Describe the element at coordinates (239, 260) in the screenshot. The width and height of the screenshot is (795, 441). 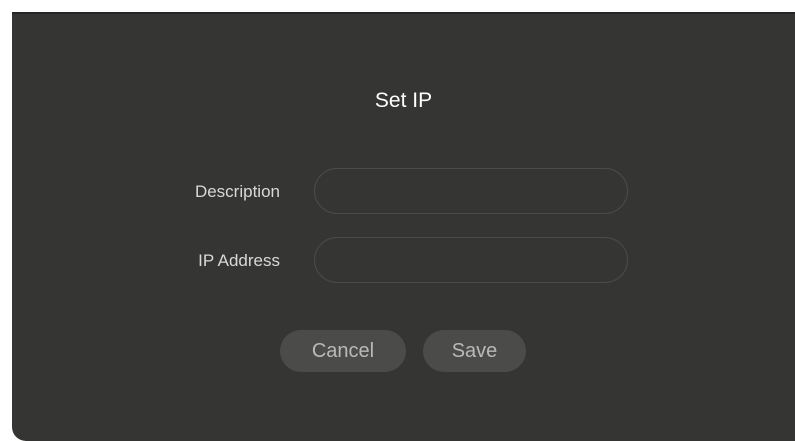
I see `ip-address-label: IP Address` at that location.